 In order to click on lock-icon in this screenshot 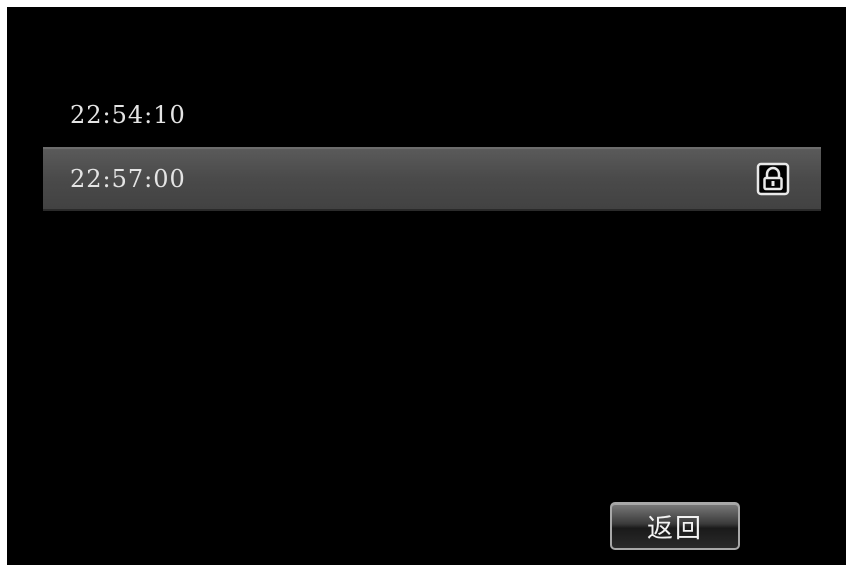, I will do `click(773, 179)`.